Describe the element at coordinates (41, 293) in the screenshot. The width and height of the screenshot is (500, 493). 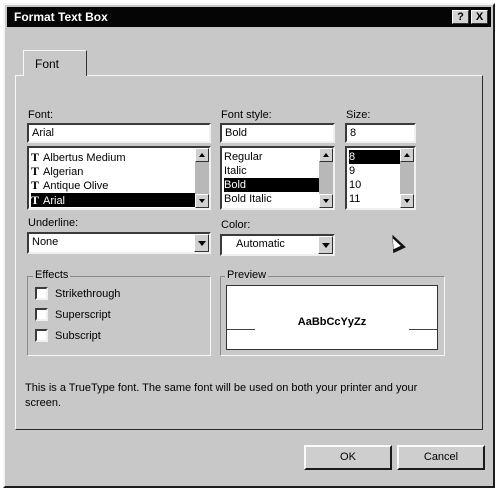
I see `strikethrough-checkbox` at that location.